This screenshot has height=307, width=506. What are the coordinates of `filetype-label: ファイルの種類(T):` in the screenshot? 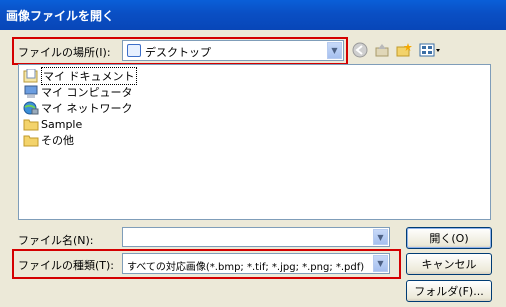 It's located at (66, 265).